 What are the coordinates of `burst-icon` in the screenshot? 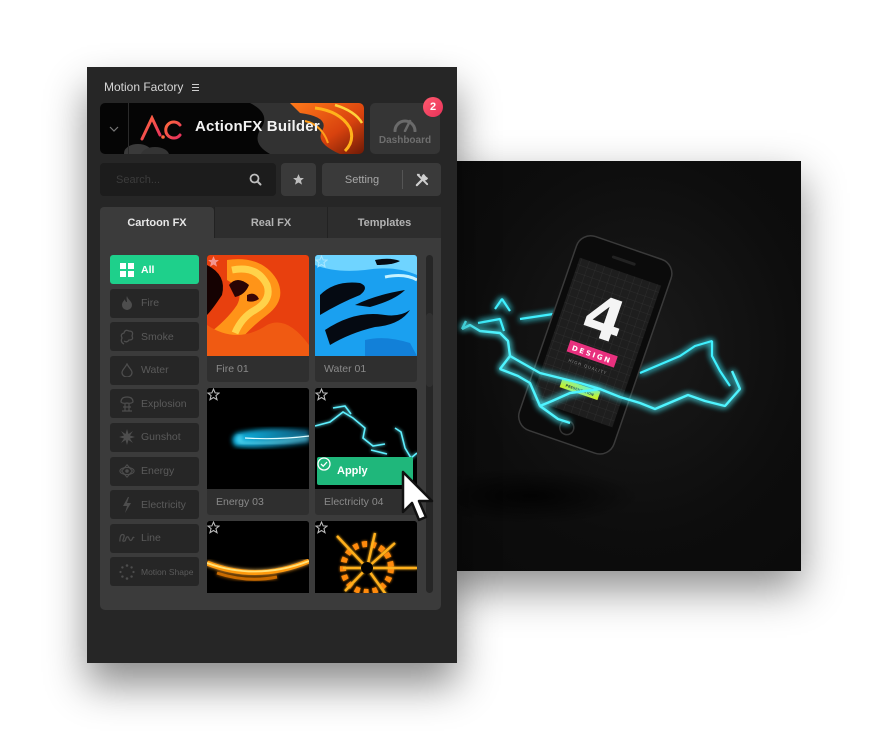 It's located at (127, 437).